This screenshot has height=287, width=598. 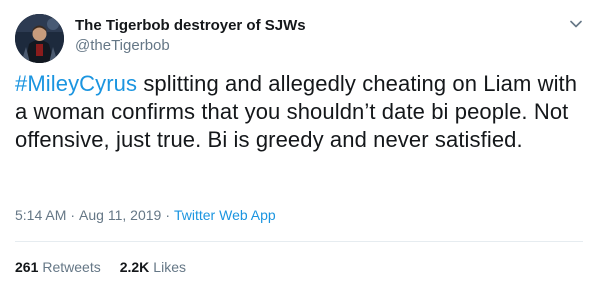 I want to click on user-handle: @theTigerbob, so click(x=122, y=45).